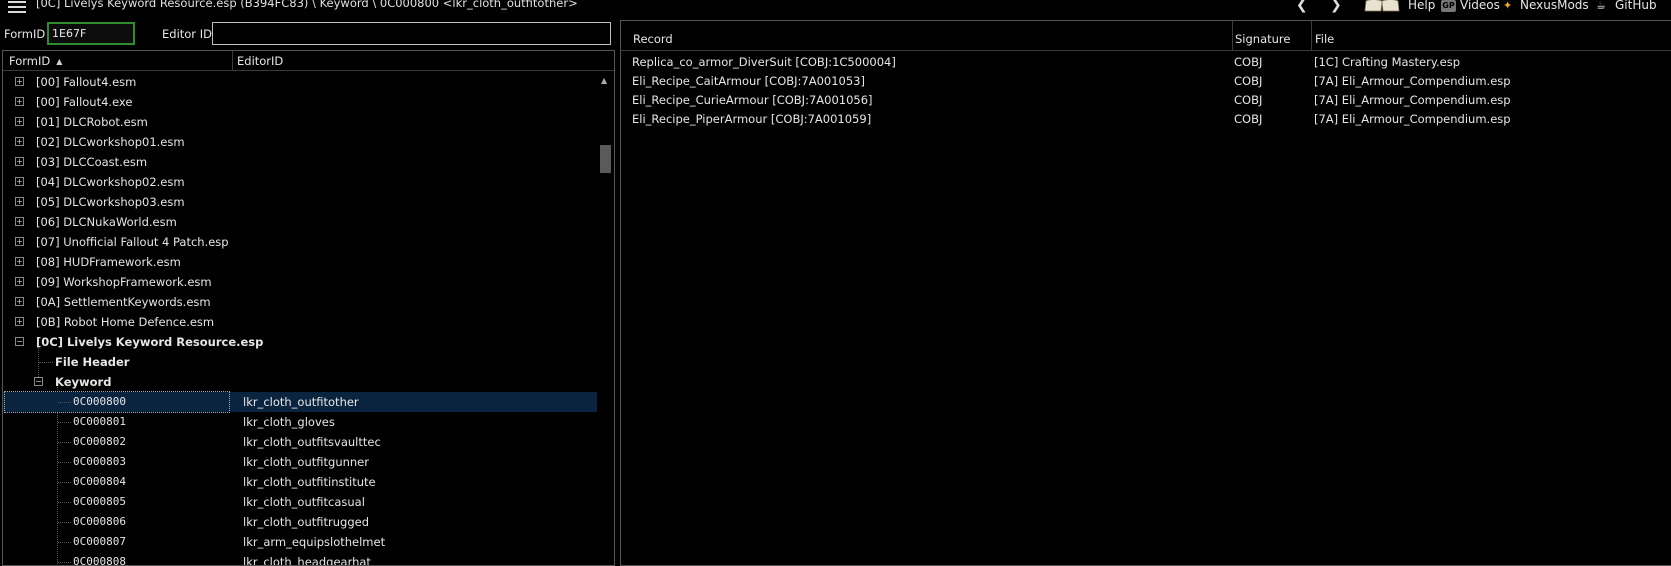  Describe the element at coordinates (59, 61) in the screenshot. I see `sort-asc-icon: ▲` at that location.